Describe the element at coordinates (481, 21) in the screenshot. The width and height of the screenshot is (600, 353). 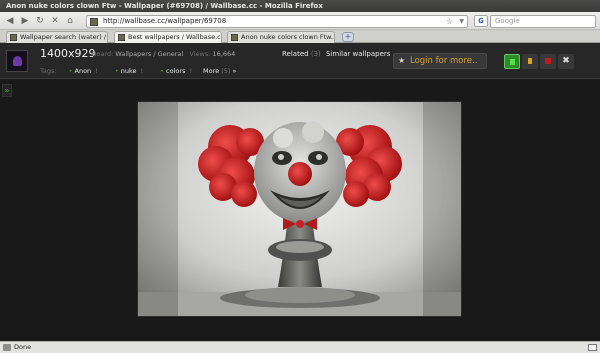
I see `search-engine-icon: G` at that location.